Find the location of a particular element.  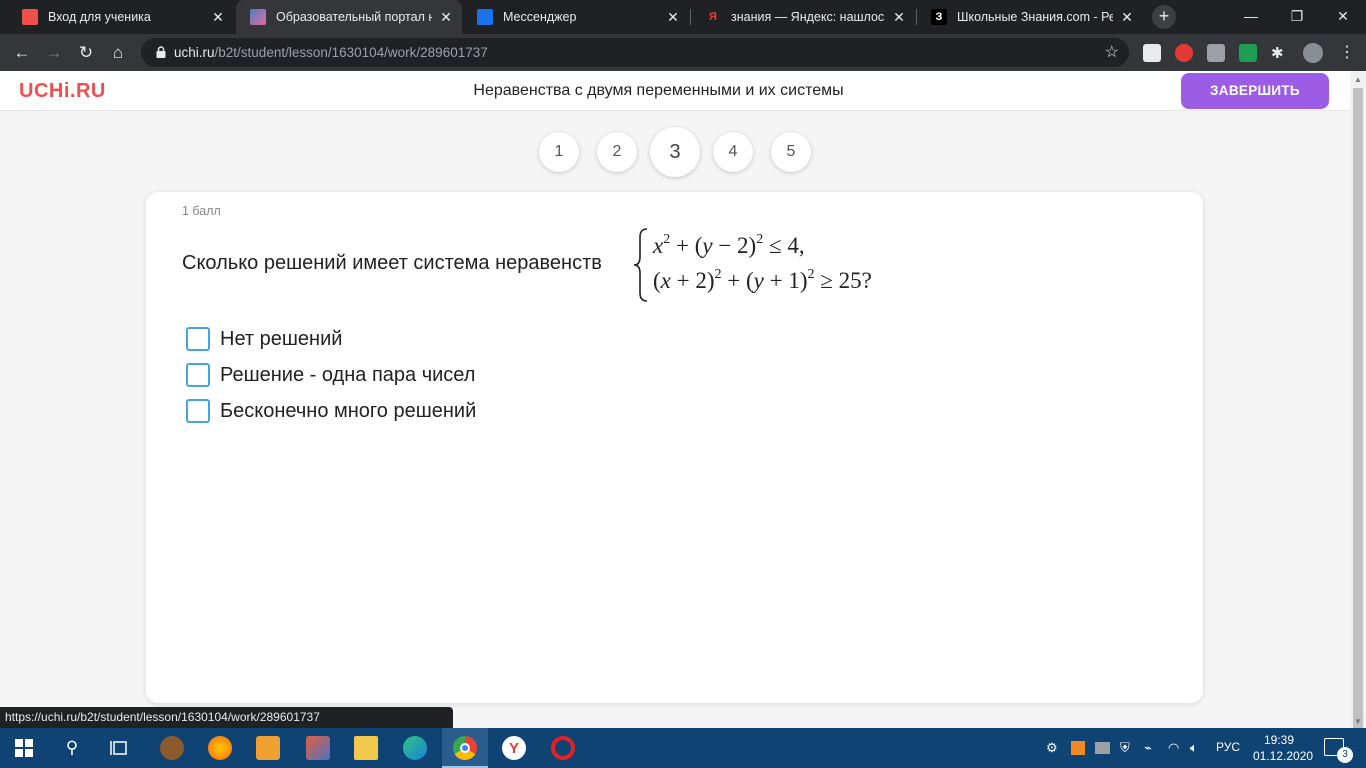

tab-title: Школьные Знания.com - Реш is located at coordinates (1035, 17).